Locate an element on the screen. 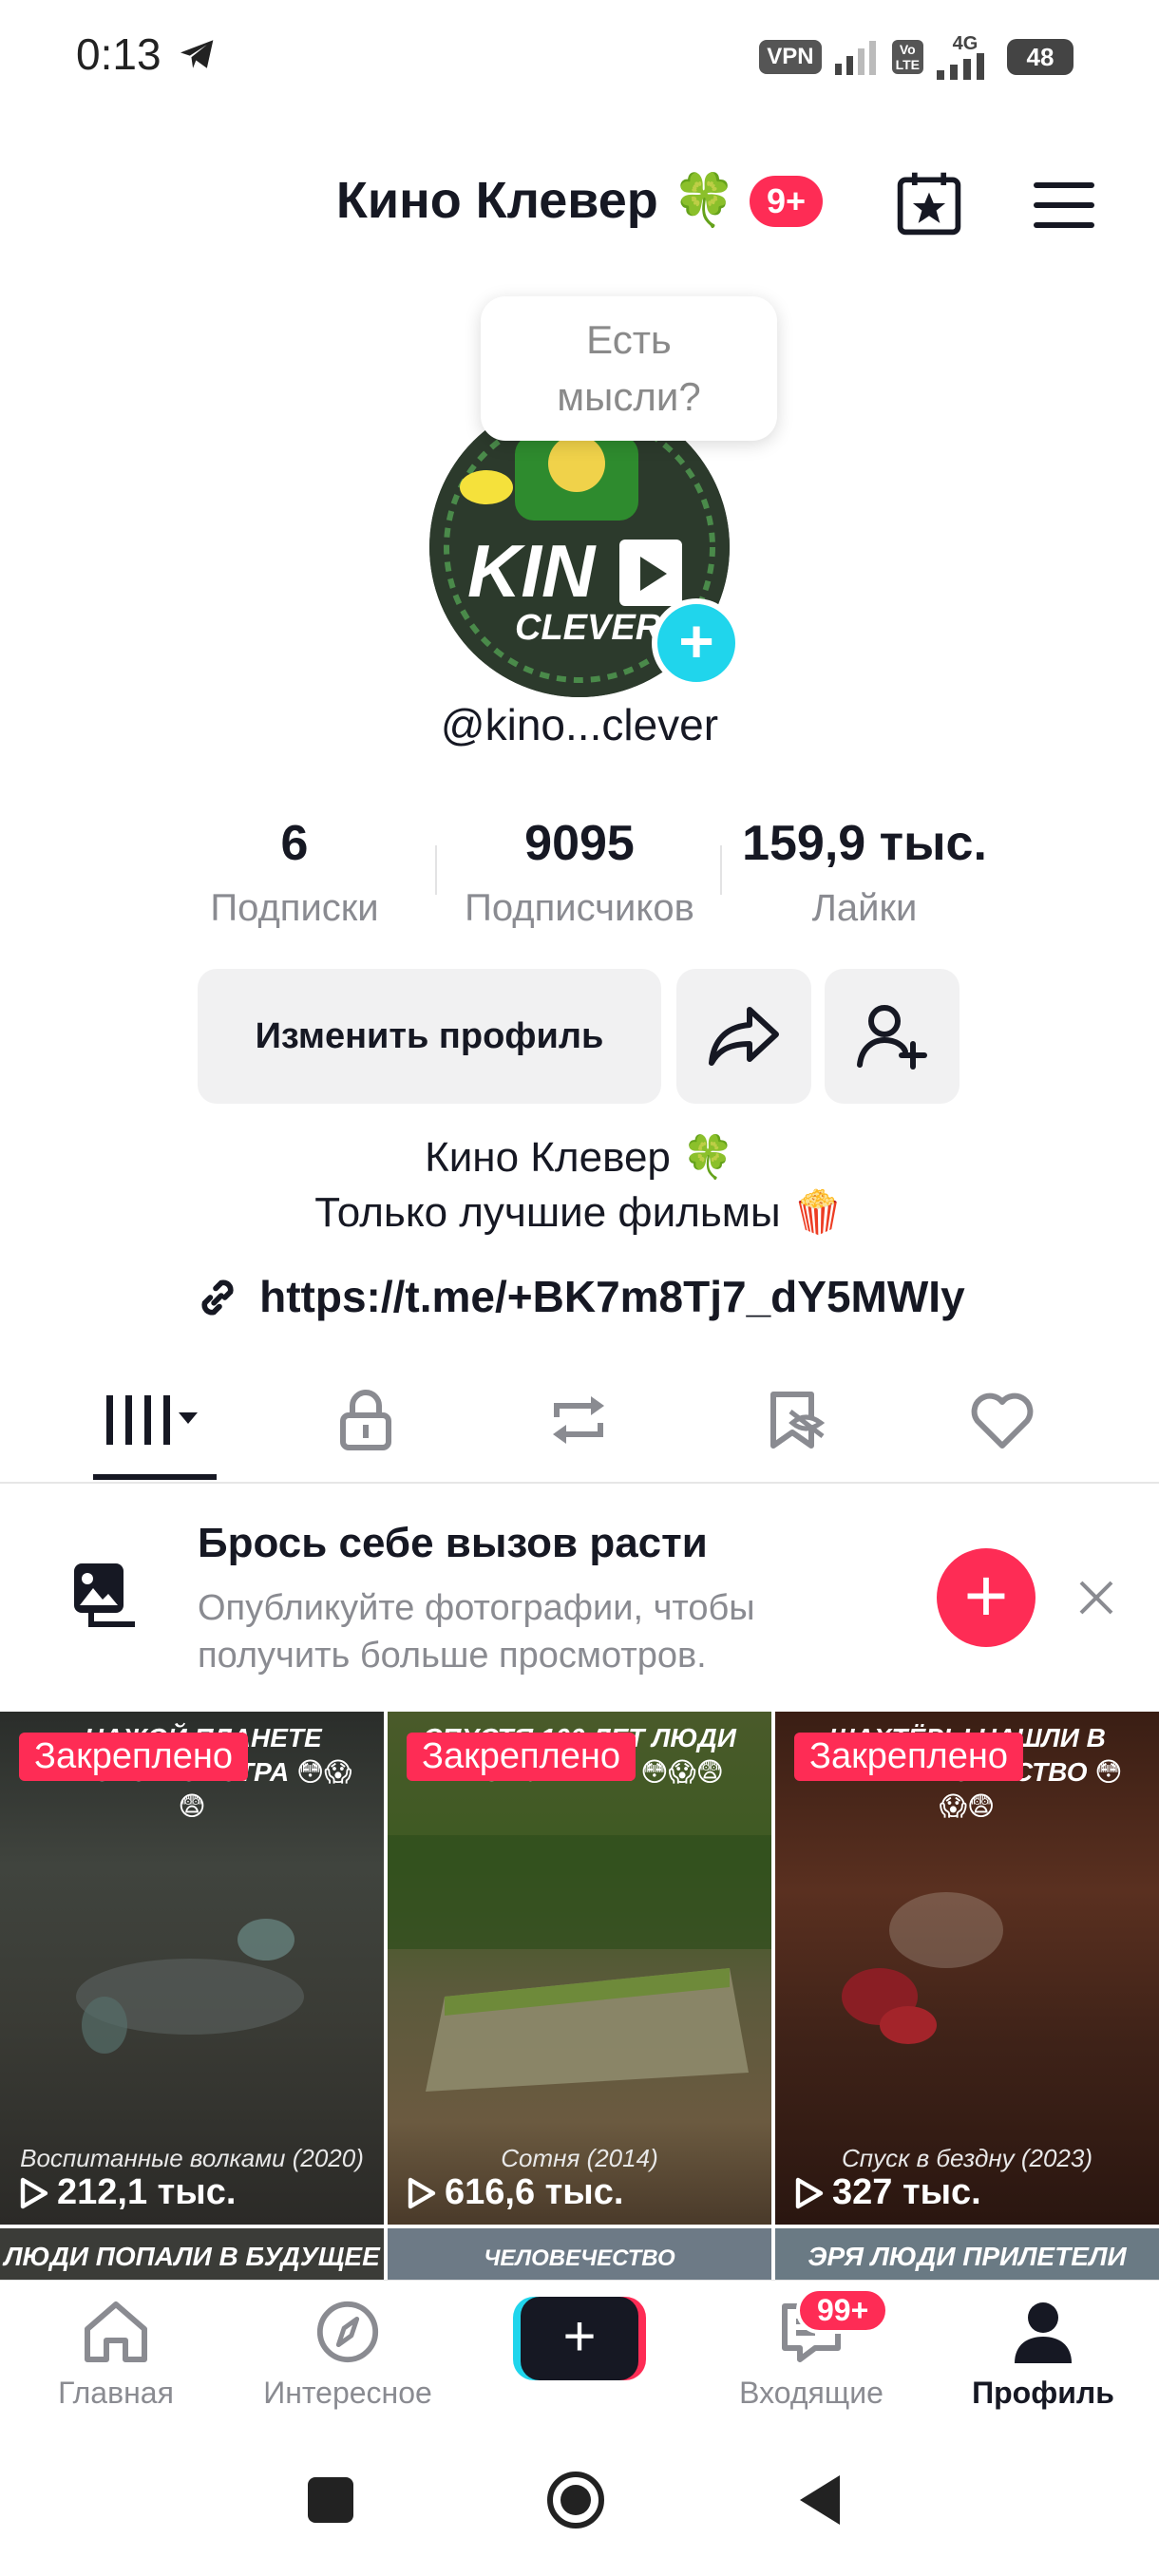 The width and height of the screenshot is (1159, 2576). add-avatar-button: + is located at coordinates (696, 643).